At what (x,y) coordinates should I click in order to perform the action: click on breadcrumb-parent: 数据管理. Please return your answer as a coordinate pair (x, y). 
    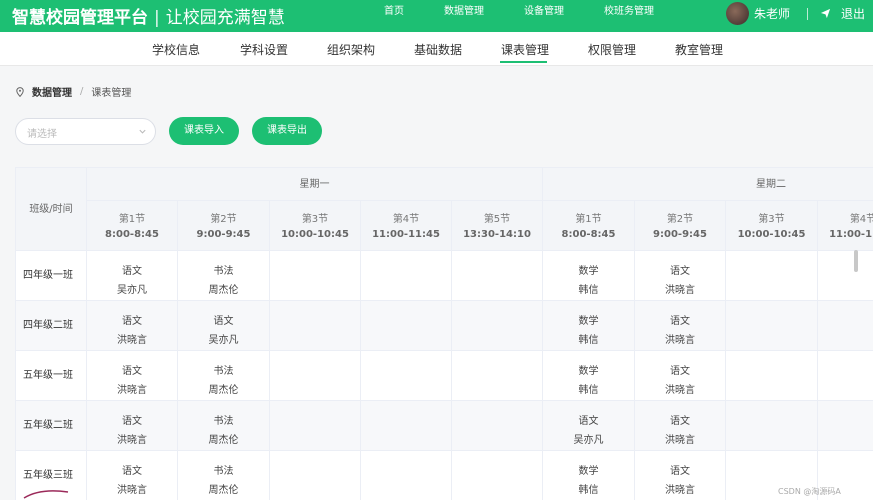
    Looking at the image, I should click on (52, 91).